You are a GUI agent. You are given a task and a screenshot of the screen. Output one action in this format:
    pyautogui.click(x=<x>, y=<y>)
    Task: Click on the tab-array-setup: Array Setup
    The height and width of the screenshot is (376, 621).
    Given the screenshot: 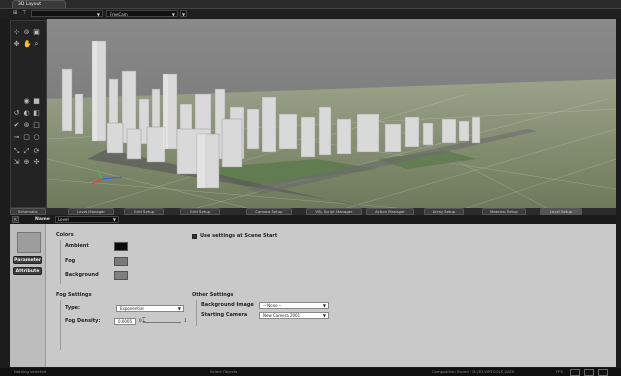 What is the action you would take?
    pyautogui.click(x=444, y=211)
    